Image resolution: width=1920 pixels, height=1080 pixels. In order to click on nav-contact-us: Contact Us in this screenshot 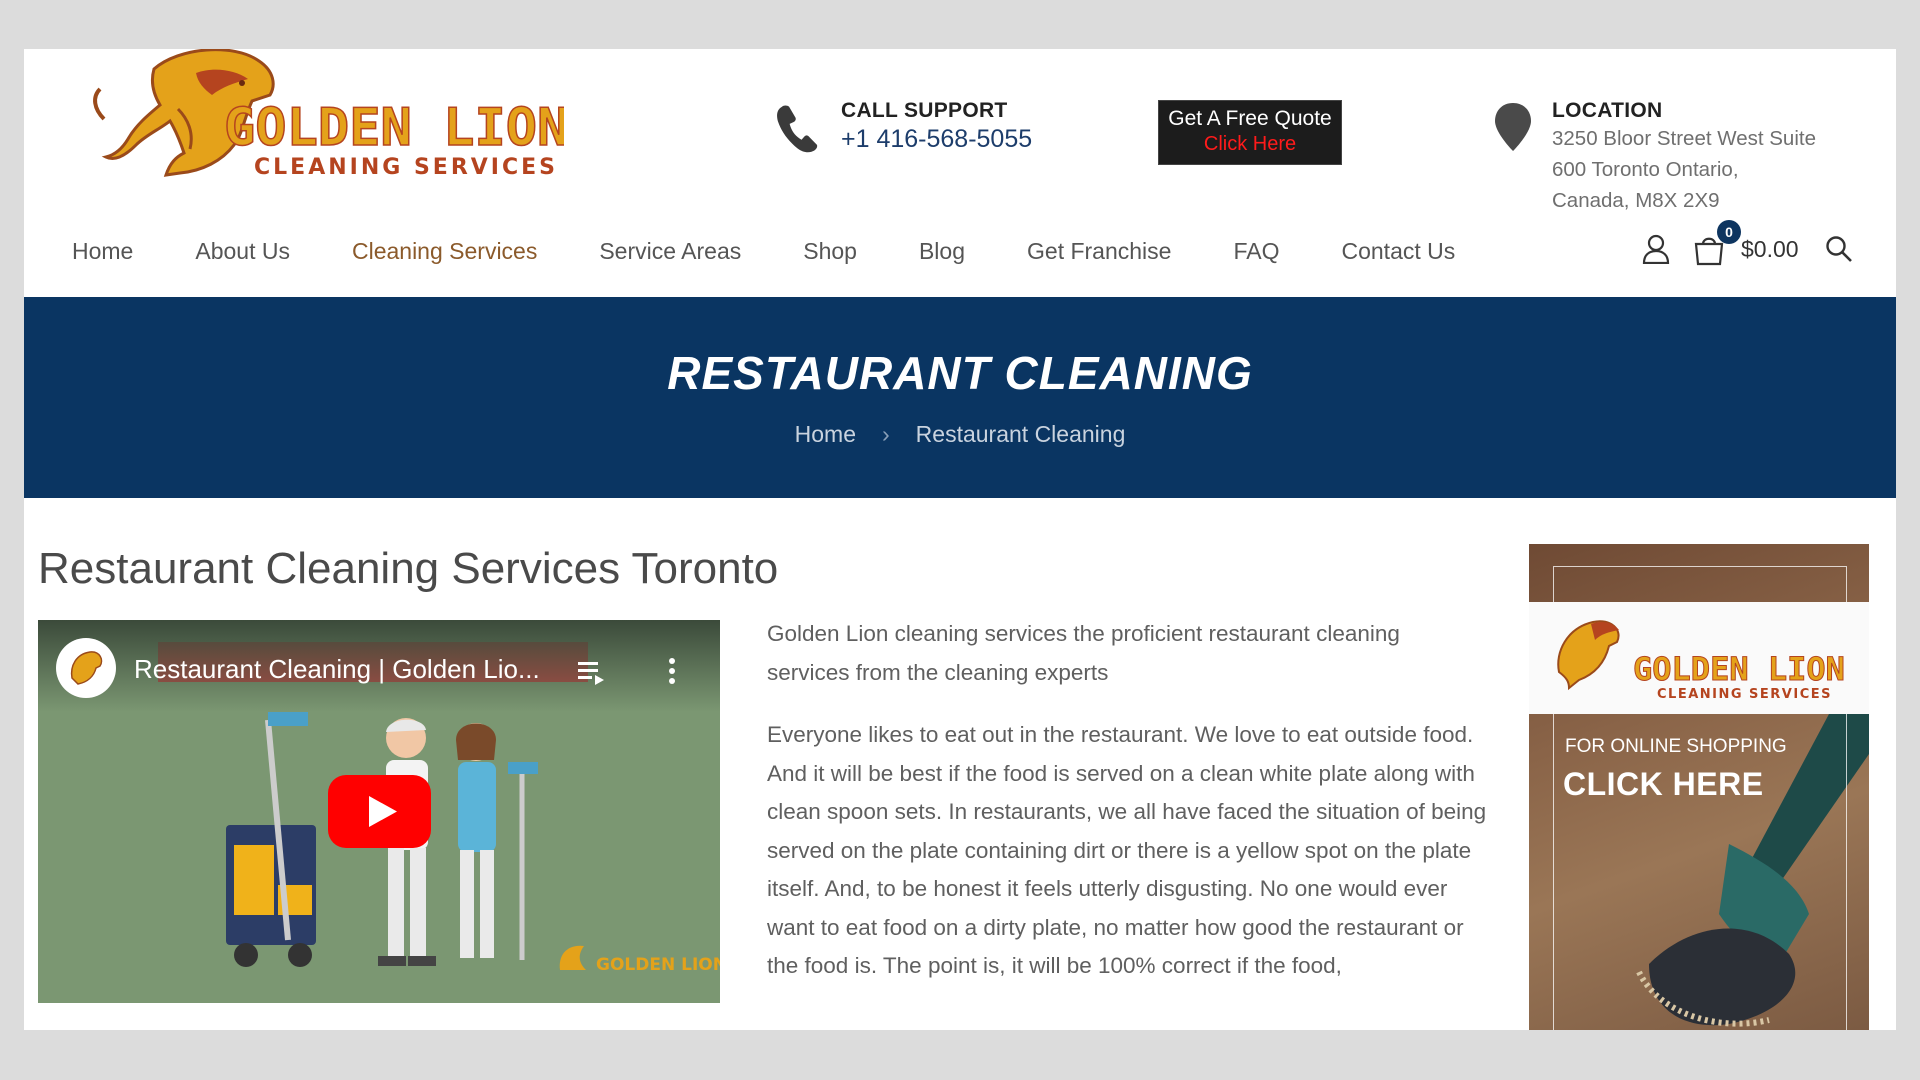, I will do `click(1398, 251)`.